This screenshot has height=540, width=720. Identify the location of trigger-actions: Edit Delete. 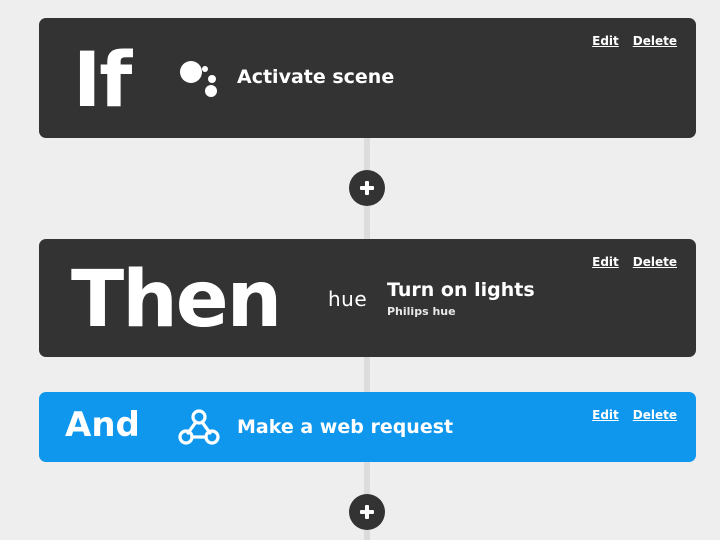
(634, 41).